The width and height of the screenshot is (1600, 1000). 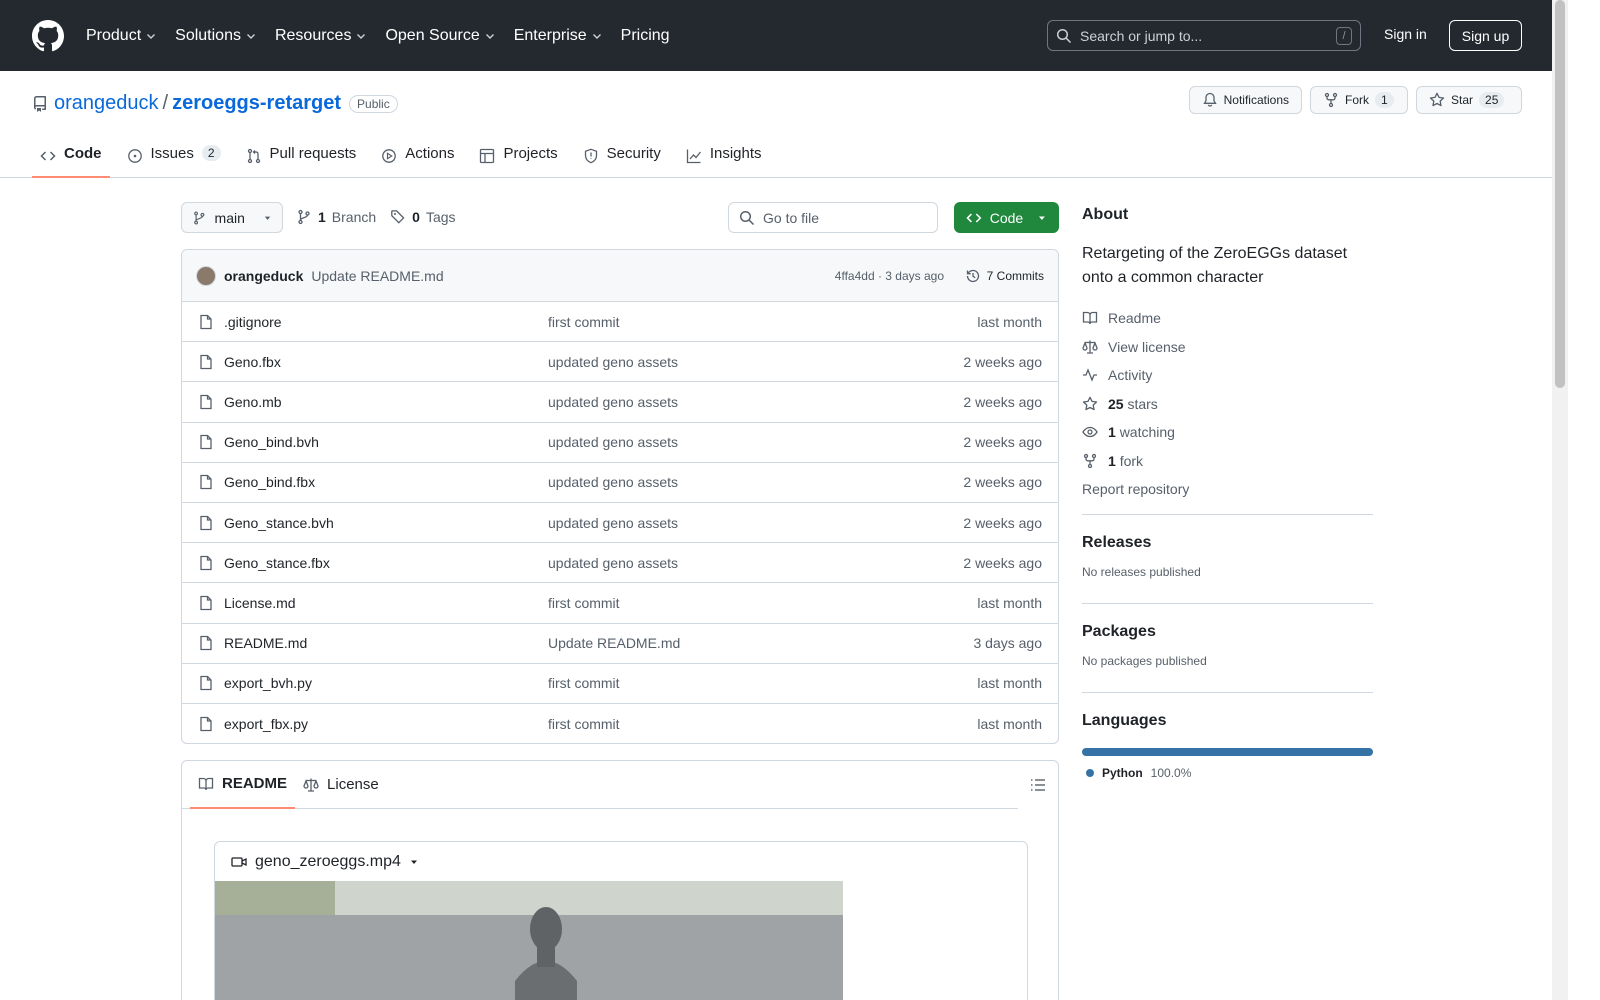 What do you see at coordinates (263, 276) in the screenshot?
I see `commit-author: orangeduck` at bounding box center [263, 276].